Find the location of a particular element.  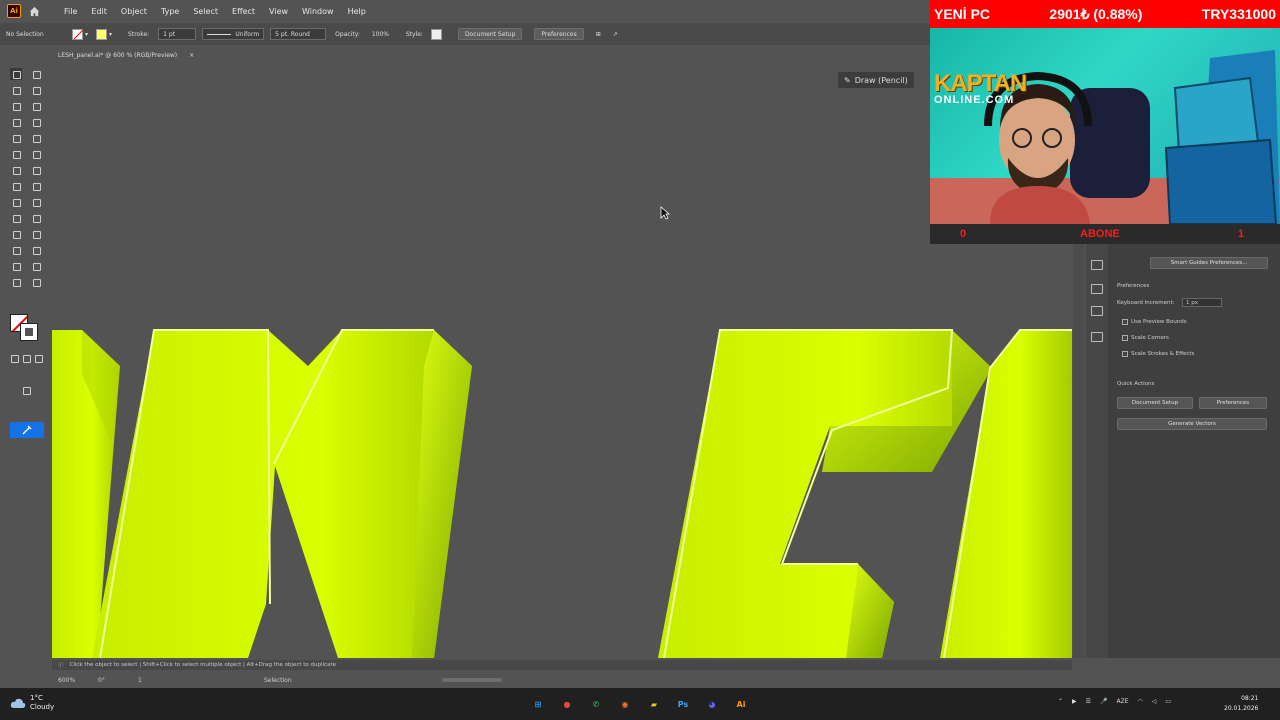

stroke-weight-field: 1 pt is located at coordinates (177, 34).